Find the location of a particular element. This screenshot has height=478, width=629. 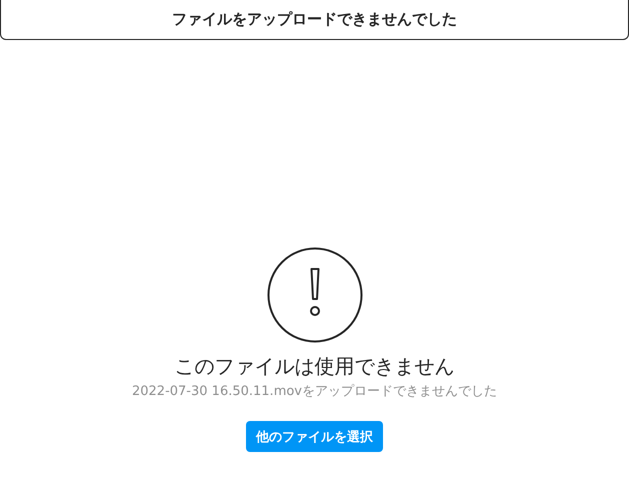

error-heading: このファイルは使用できません is located at coordinates (314, 366).